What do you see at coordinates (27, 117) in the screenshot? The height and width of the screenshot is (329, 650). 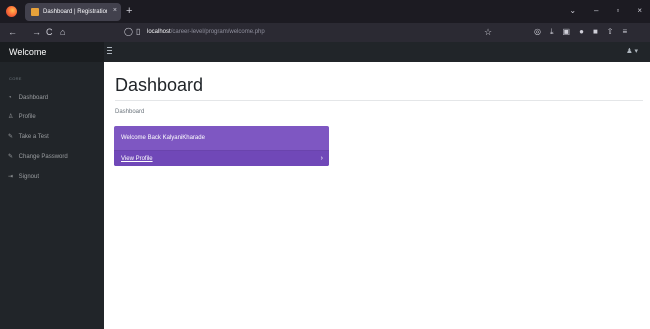 I see `sidebar-item-label: Profile` at bounding box center [27, 117].